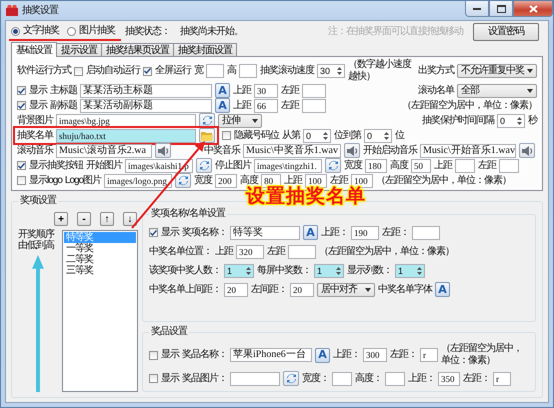 This screenshot has height=408, width=554. I want to click on text-field: 320, so click(250, 251).